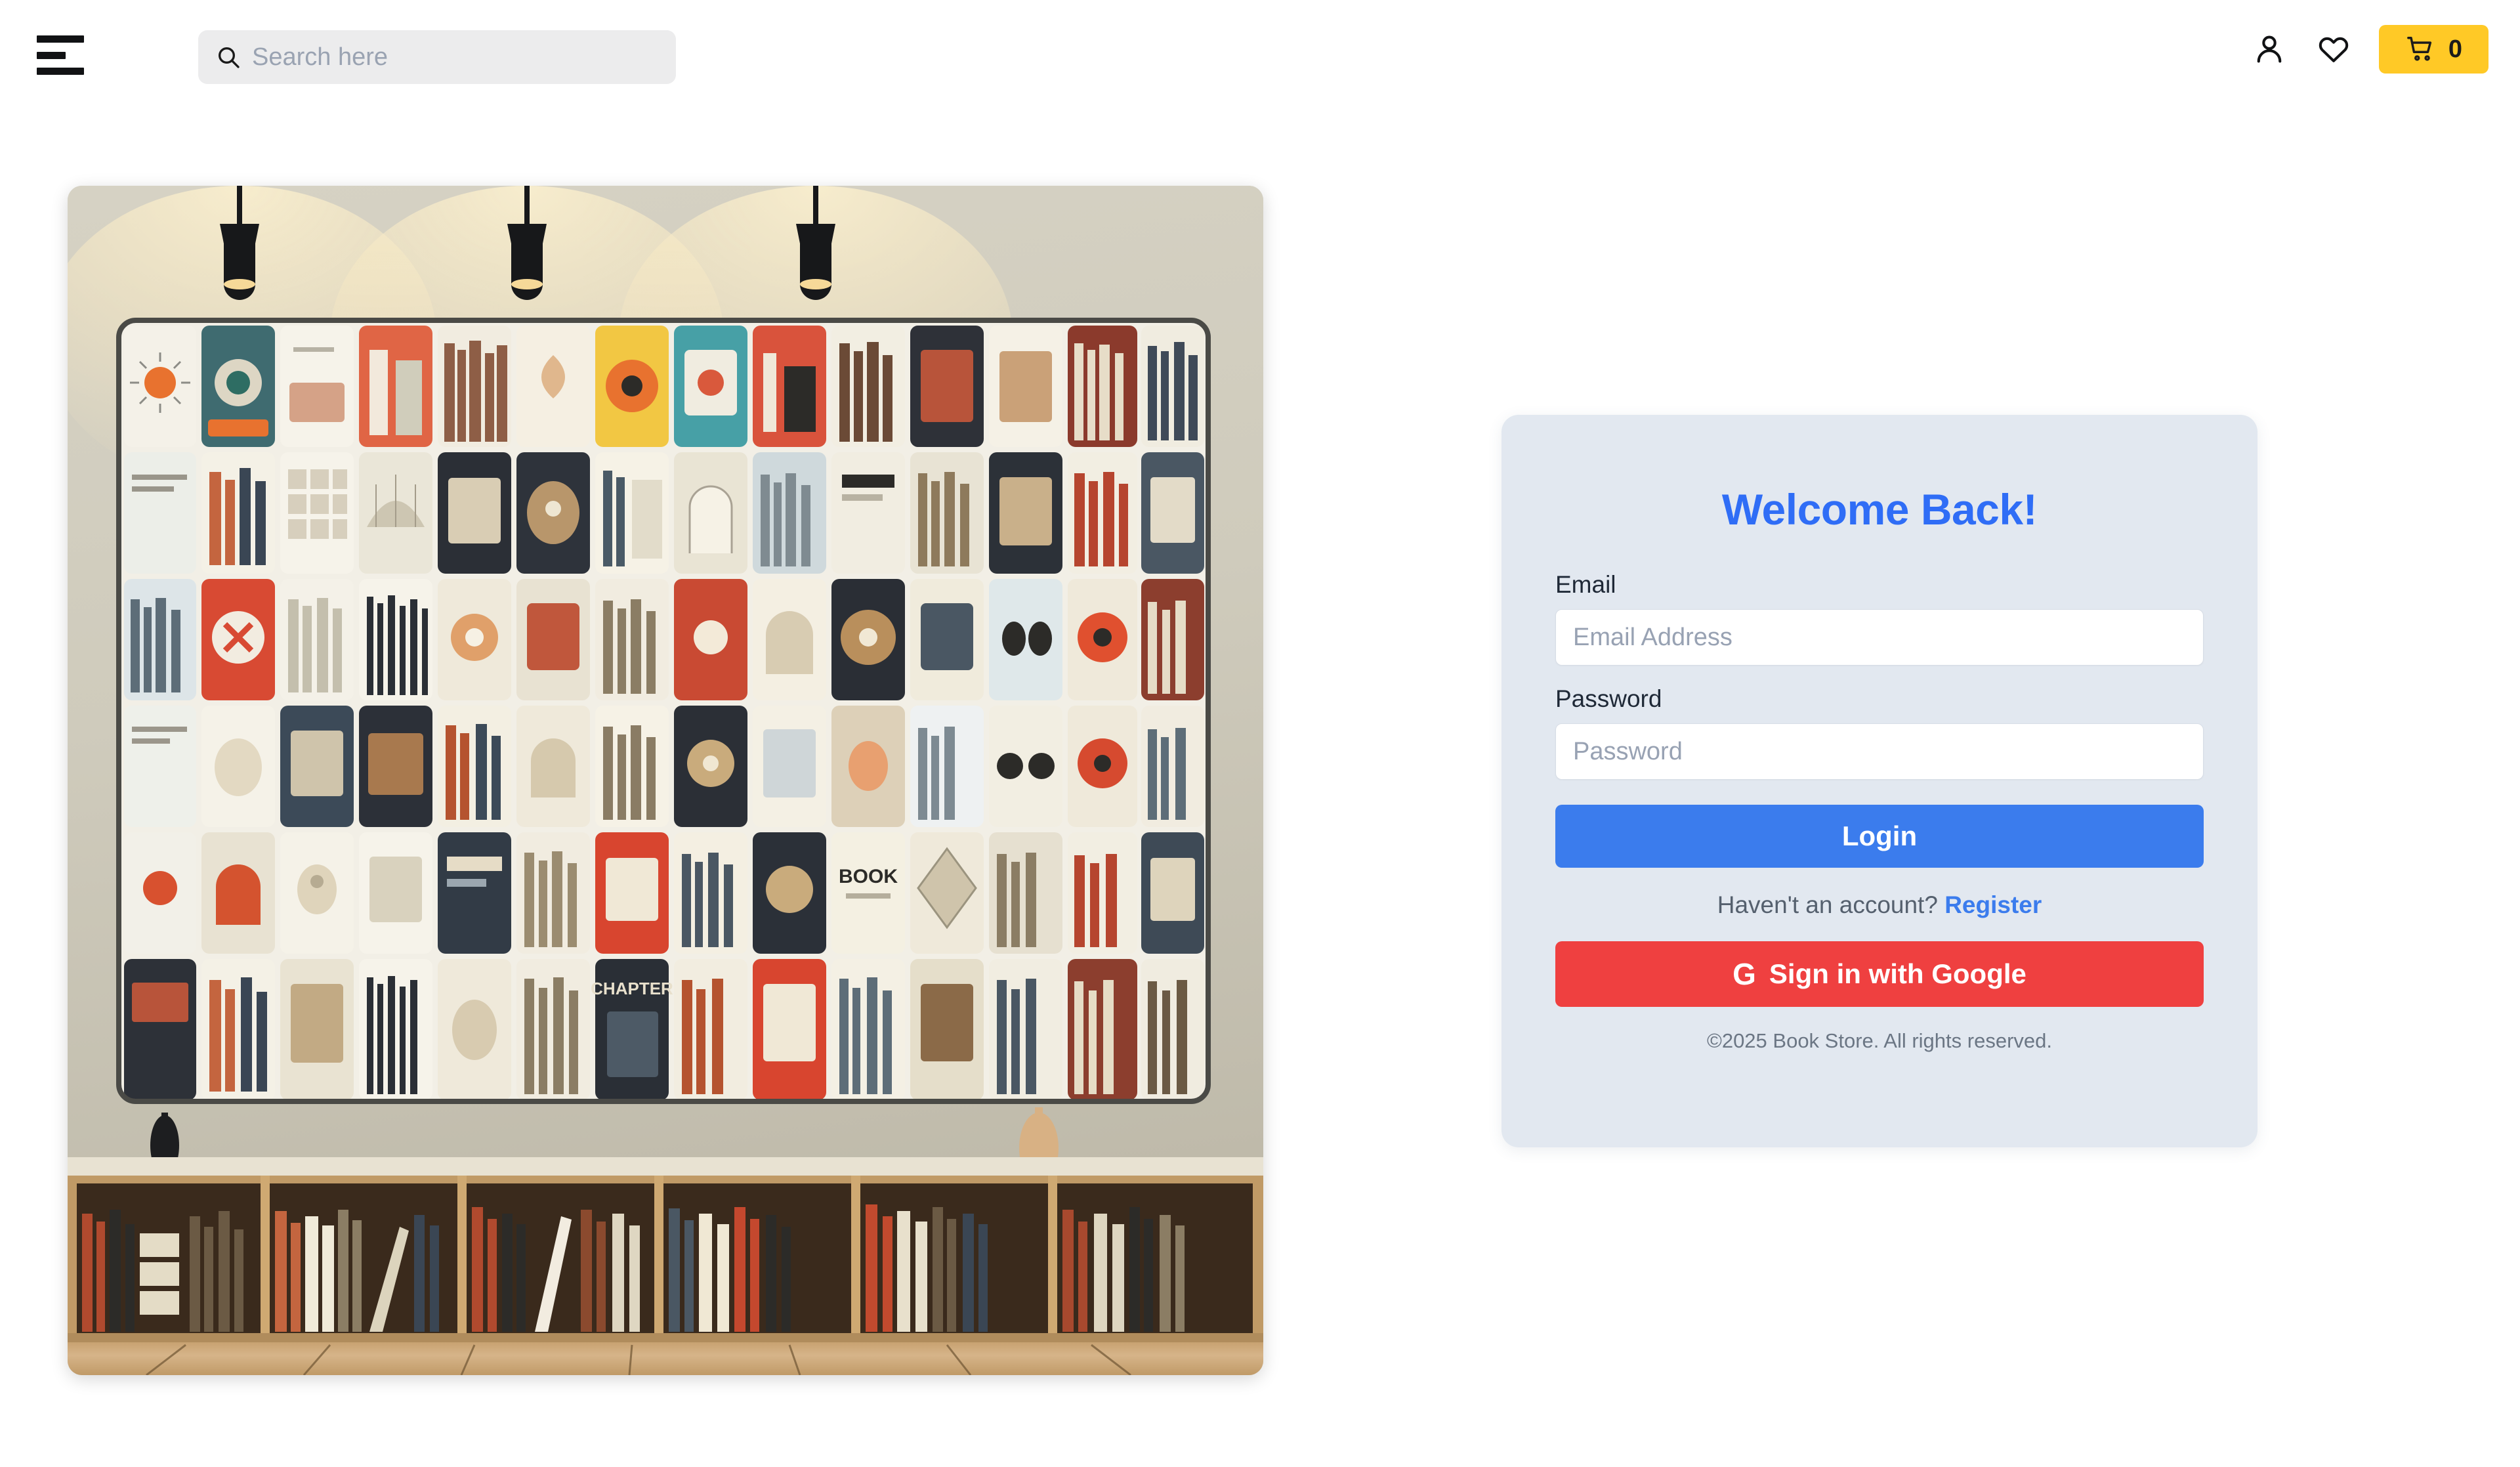 This screenshot has height=1467, width=2520. I want to click on field-spacer, so click(1879, 675).